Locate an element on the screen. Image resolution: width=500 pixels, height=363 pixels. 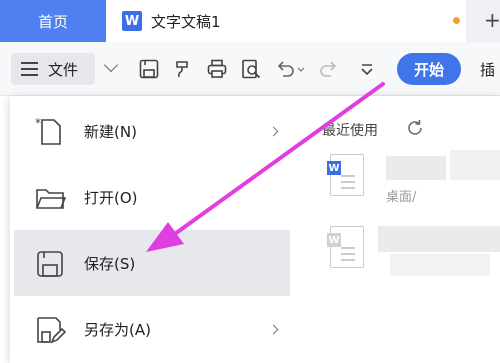
tab-home: 首页 is located at coordinates (53, 21).